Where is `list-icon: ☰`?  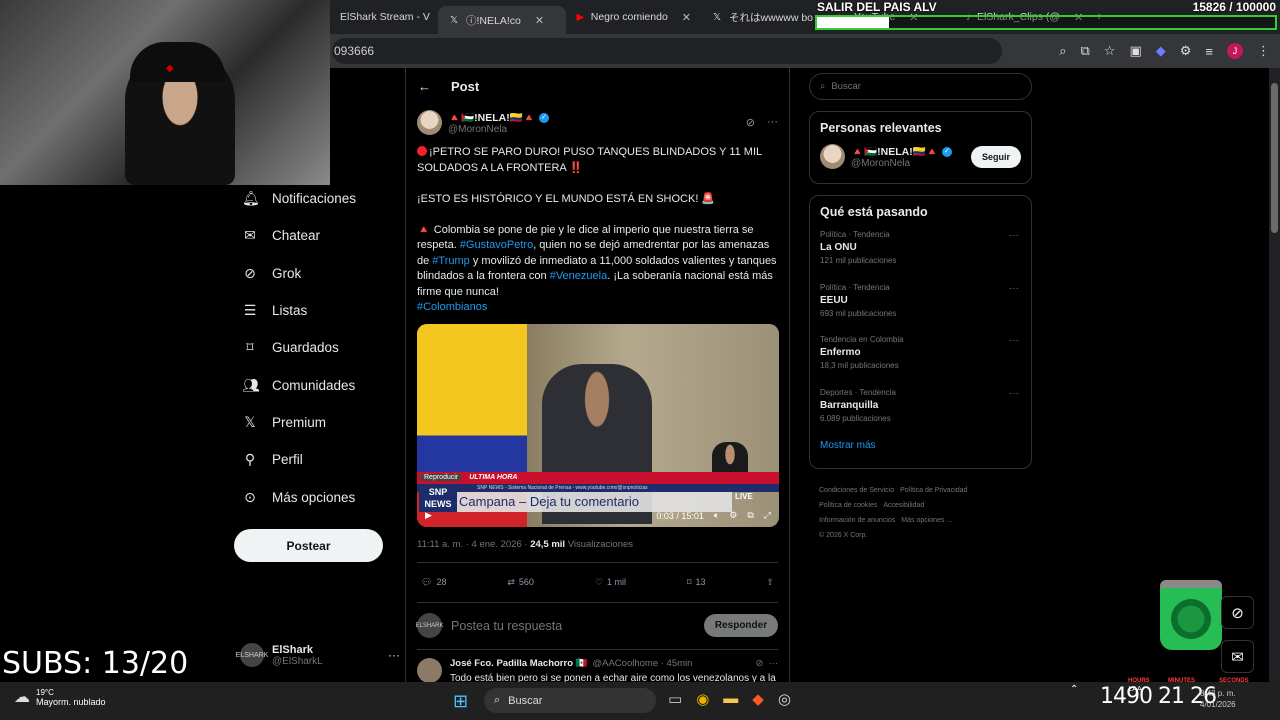 list-icon: ☰ is located at coordinates (250, 310).